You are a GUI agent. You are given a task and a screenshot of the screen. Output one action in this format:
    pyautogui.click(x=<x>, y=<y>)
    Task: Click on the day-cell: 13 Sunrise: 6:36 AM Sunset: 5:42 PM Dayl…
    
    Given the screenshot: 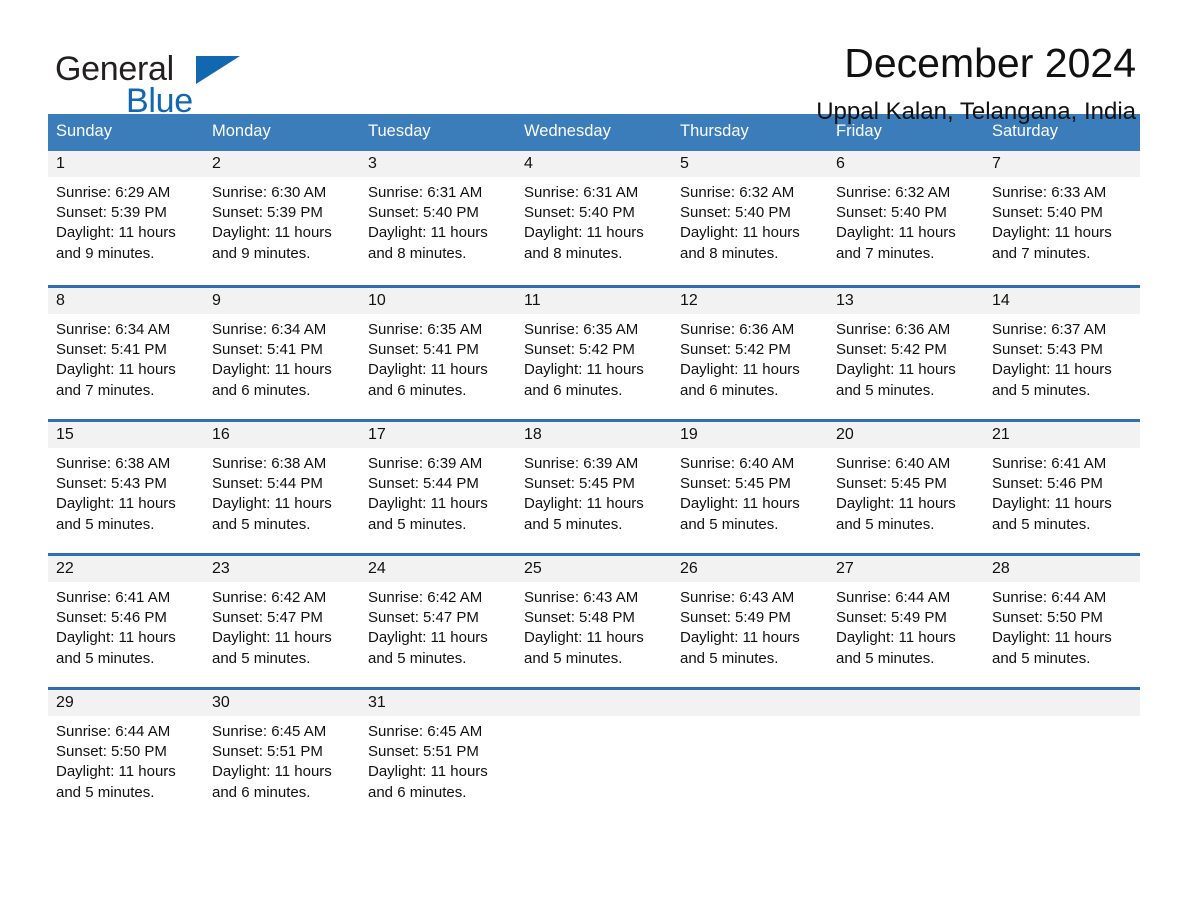 What is the action you would take?
    pyautogui.click(x=906, y=348)
    